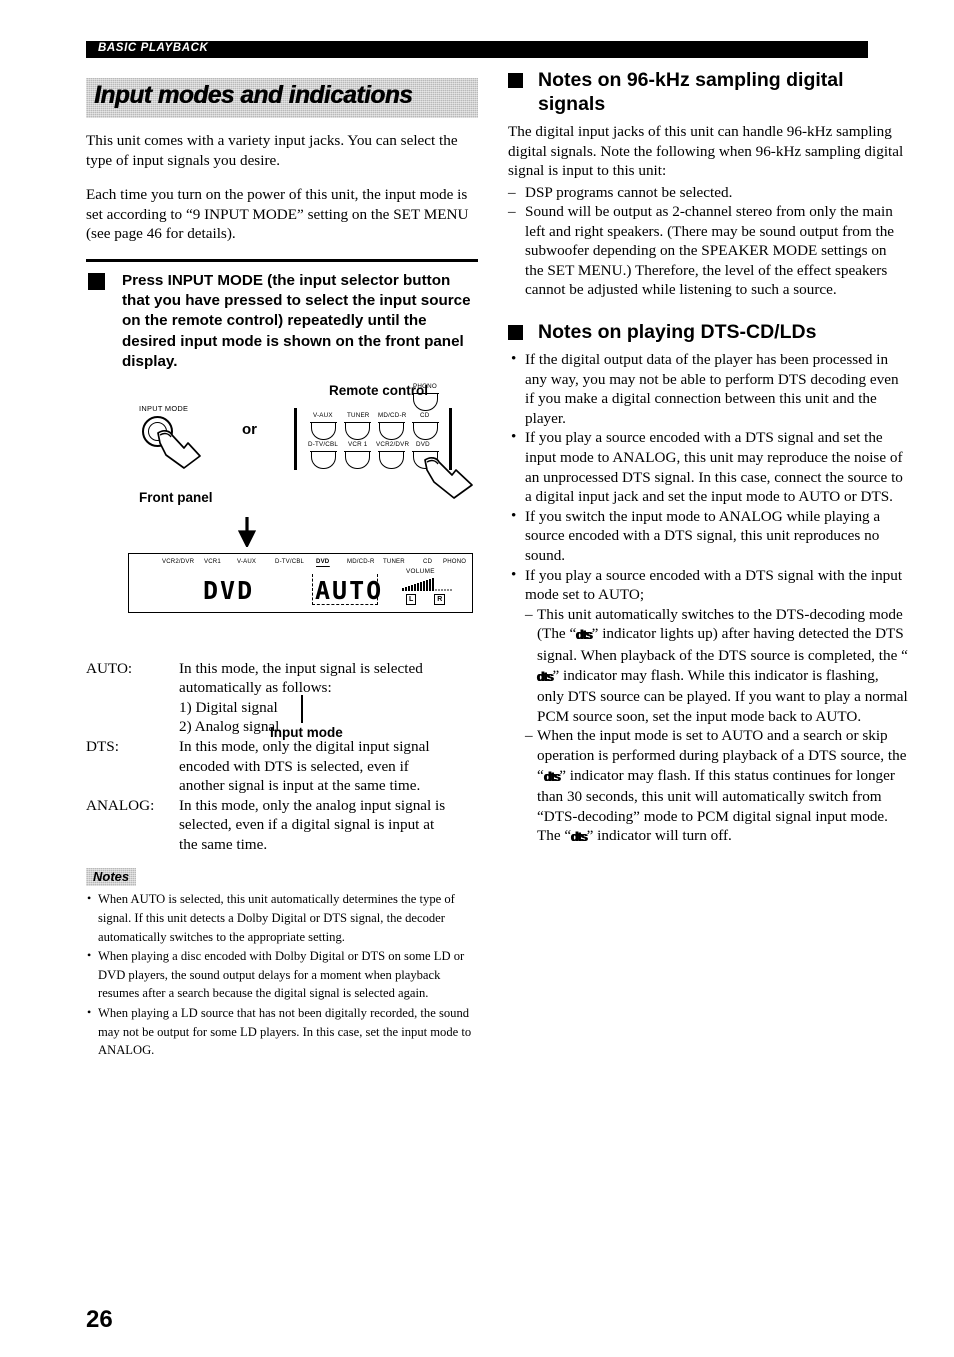  I want to click on display-source-text: DVD, so click(229, 590).